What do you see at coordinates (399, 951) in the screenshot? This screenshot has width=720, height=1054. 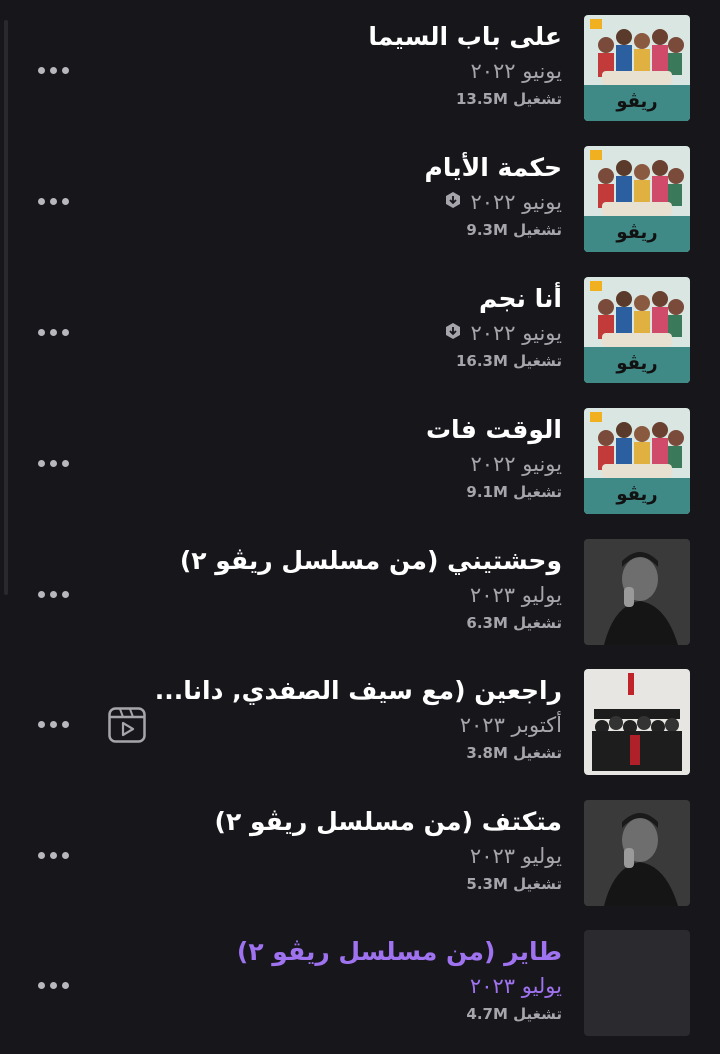 I see `track-title: طاير (من مسلسل ريڤو ٢)` at bounding box center [399, 951].